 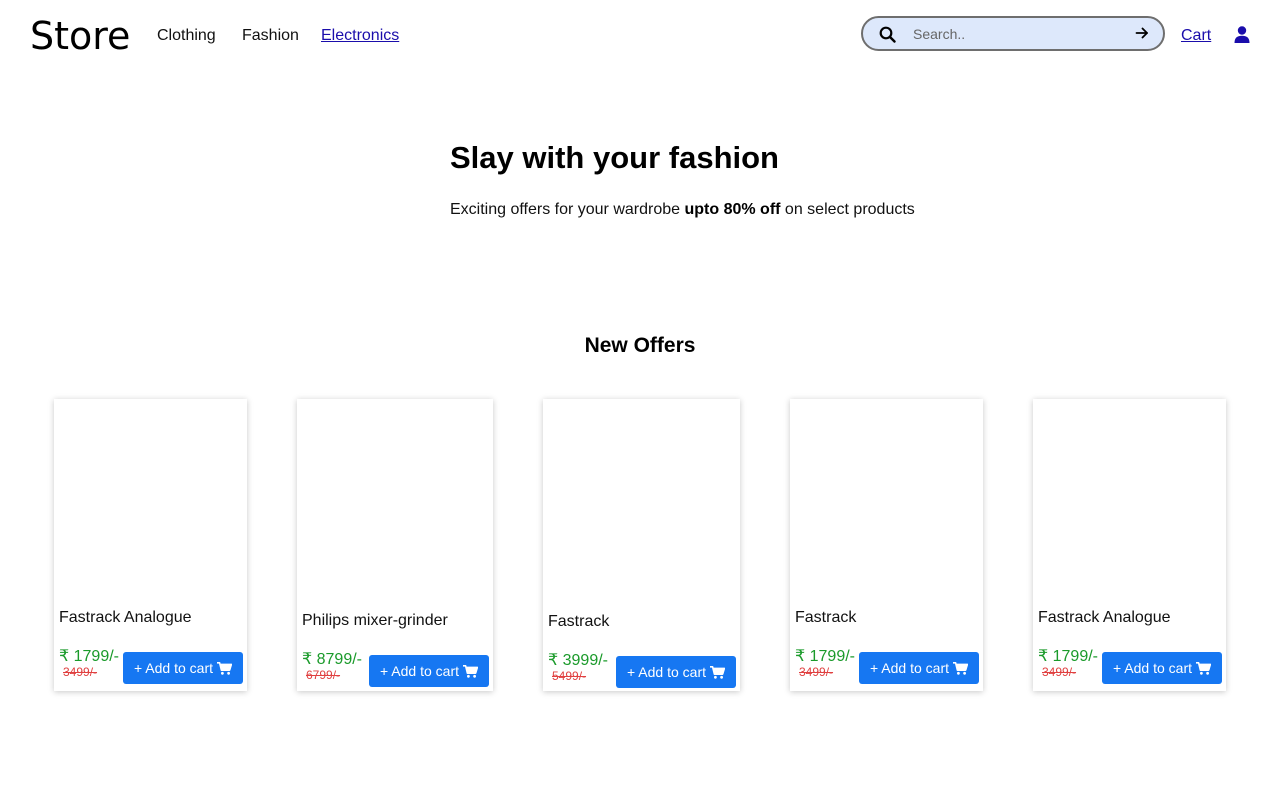 What do you see at coordinates (887, 34) in the screenshot?
I see `search-icon` at bounding box center [887, 34].